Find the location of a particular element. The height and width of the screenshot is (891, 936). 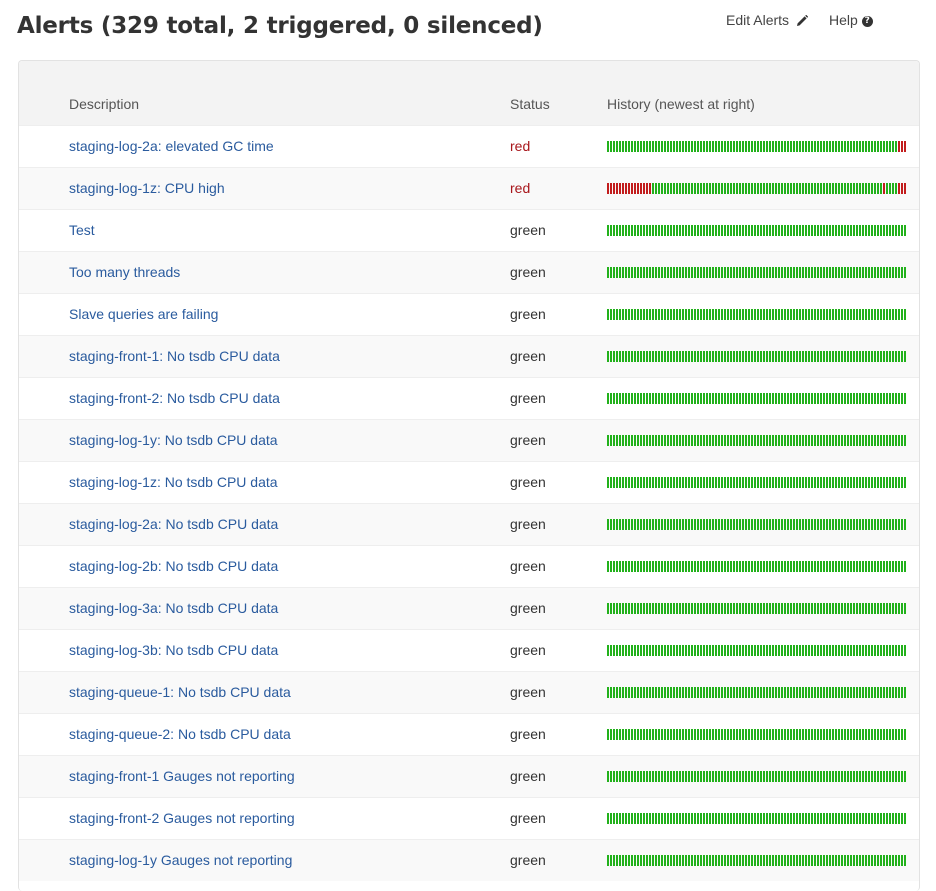

alert-description-link: staging-log-2a: elevated GC time is located at coordinates (171, 146).